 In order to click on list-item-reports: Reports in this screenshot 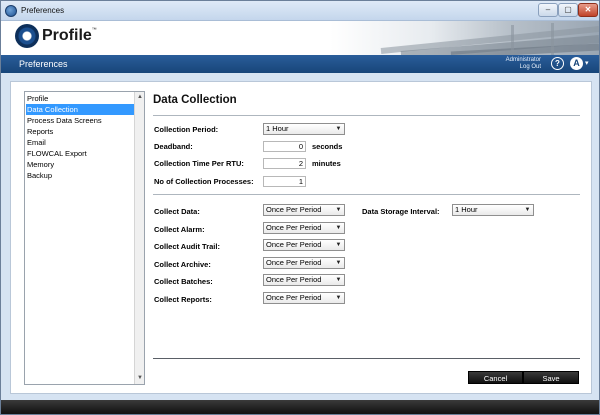, I will do `click(80, 131)`.